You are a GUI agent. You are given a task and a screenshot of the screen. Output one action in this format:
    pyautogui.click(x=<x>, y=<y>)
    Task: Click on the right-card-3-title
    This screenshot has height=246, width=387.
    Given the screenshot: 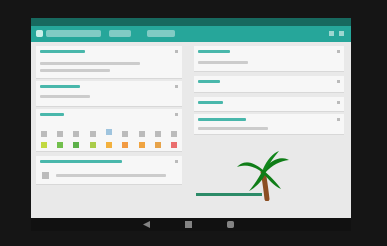 What is the action you would take?
    pyautogui.click(x=210, y=102)
    